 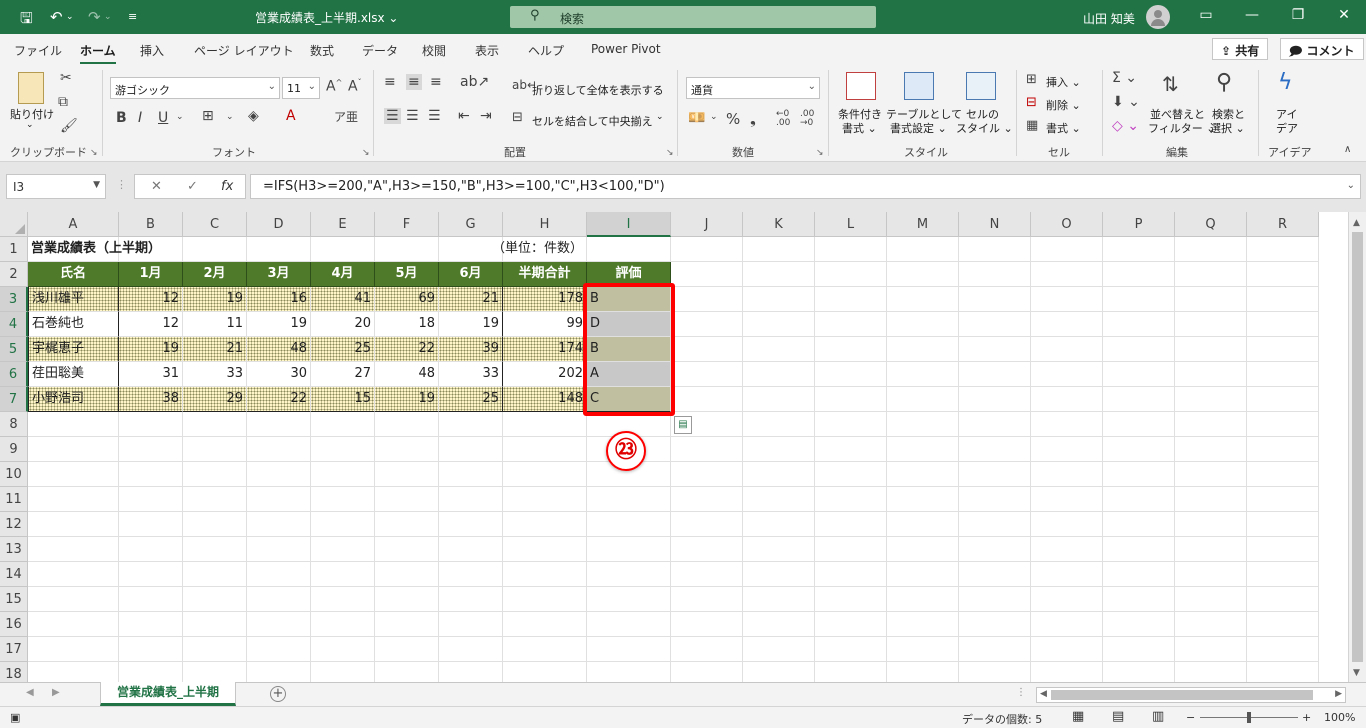 I want to click on cell: （単位：件数）, so click(x=513, y=249).